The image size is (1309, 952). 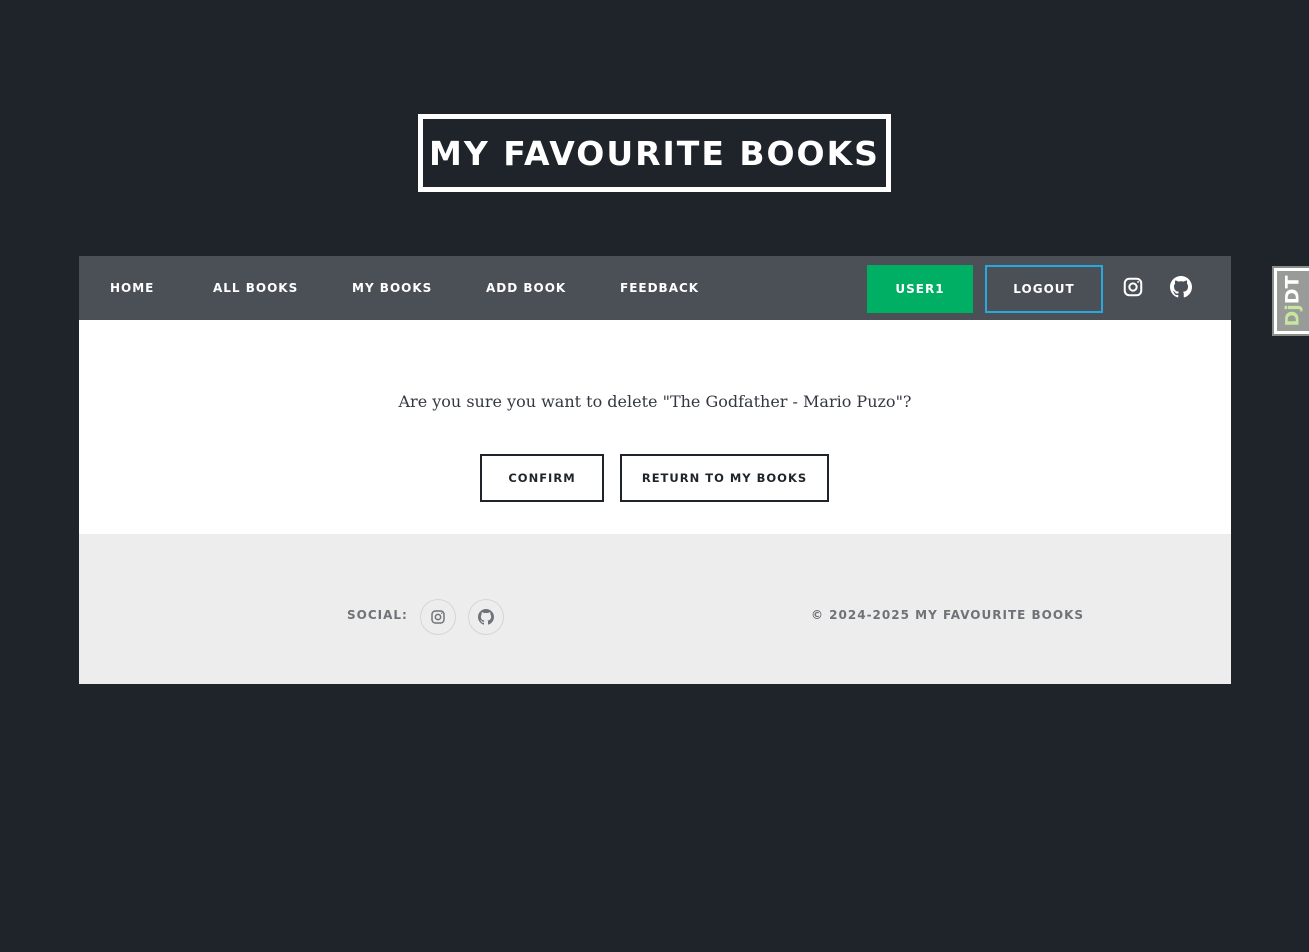 What do you see at coordinates (659, 288) in the screenshot?
I see `nav-feedback-link: FEEDBACK` at bounding box center [659, 288].